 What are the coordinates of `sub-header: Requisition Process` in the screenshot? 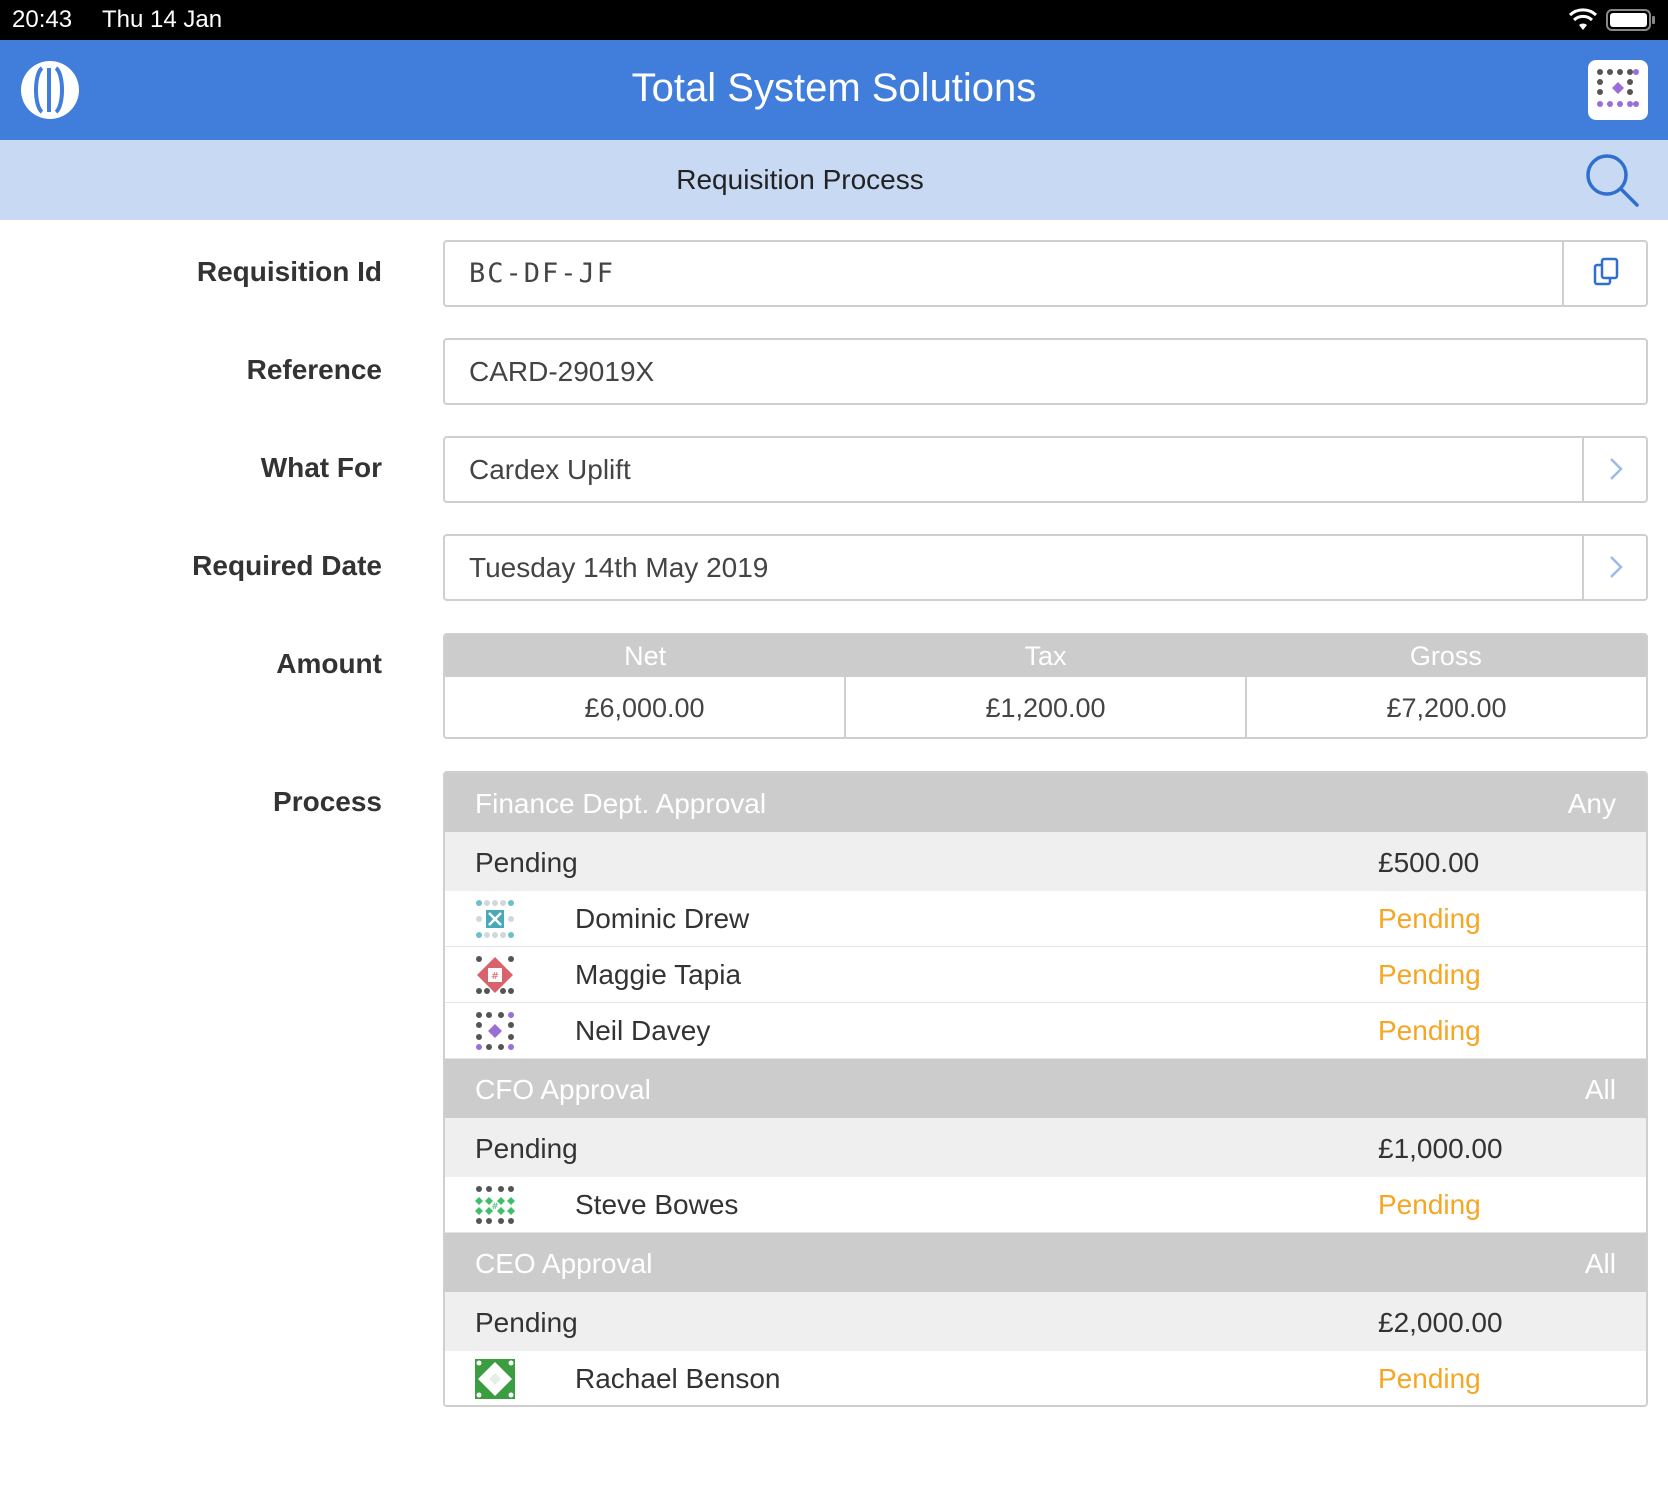 It's located at (834, 180).